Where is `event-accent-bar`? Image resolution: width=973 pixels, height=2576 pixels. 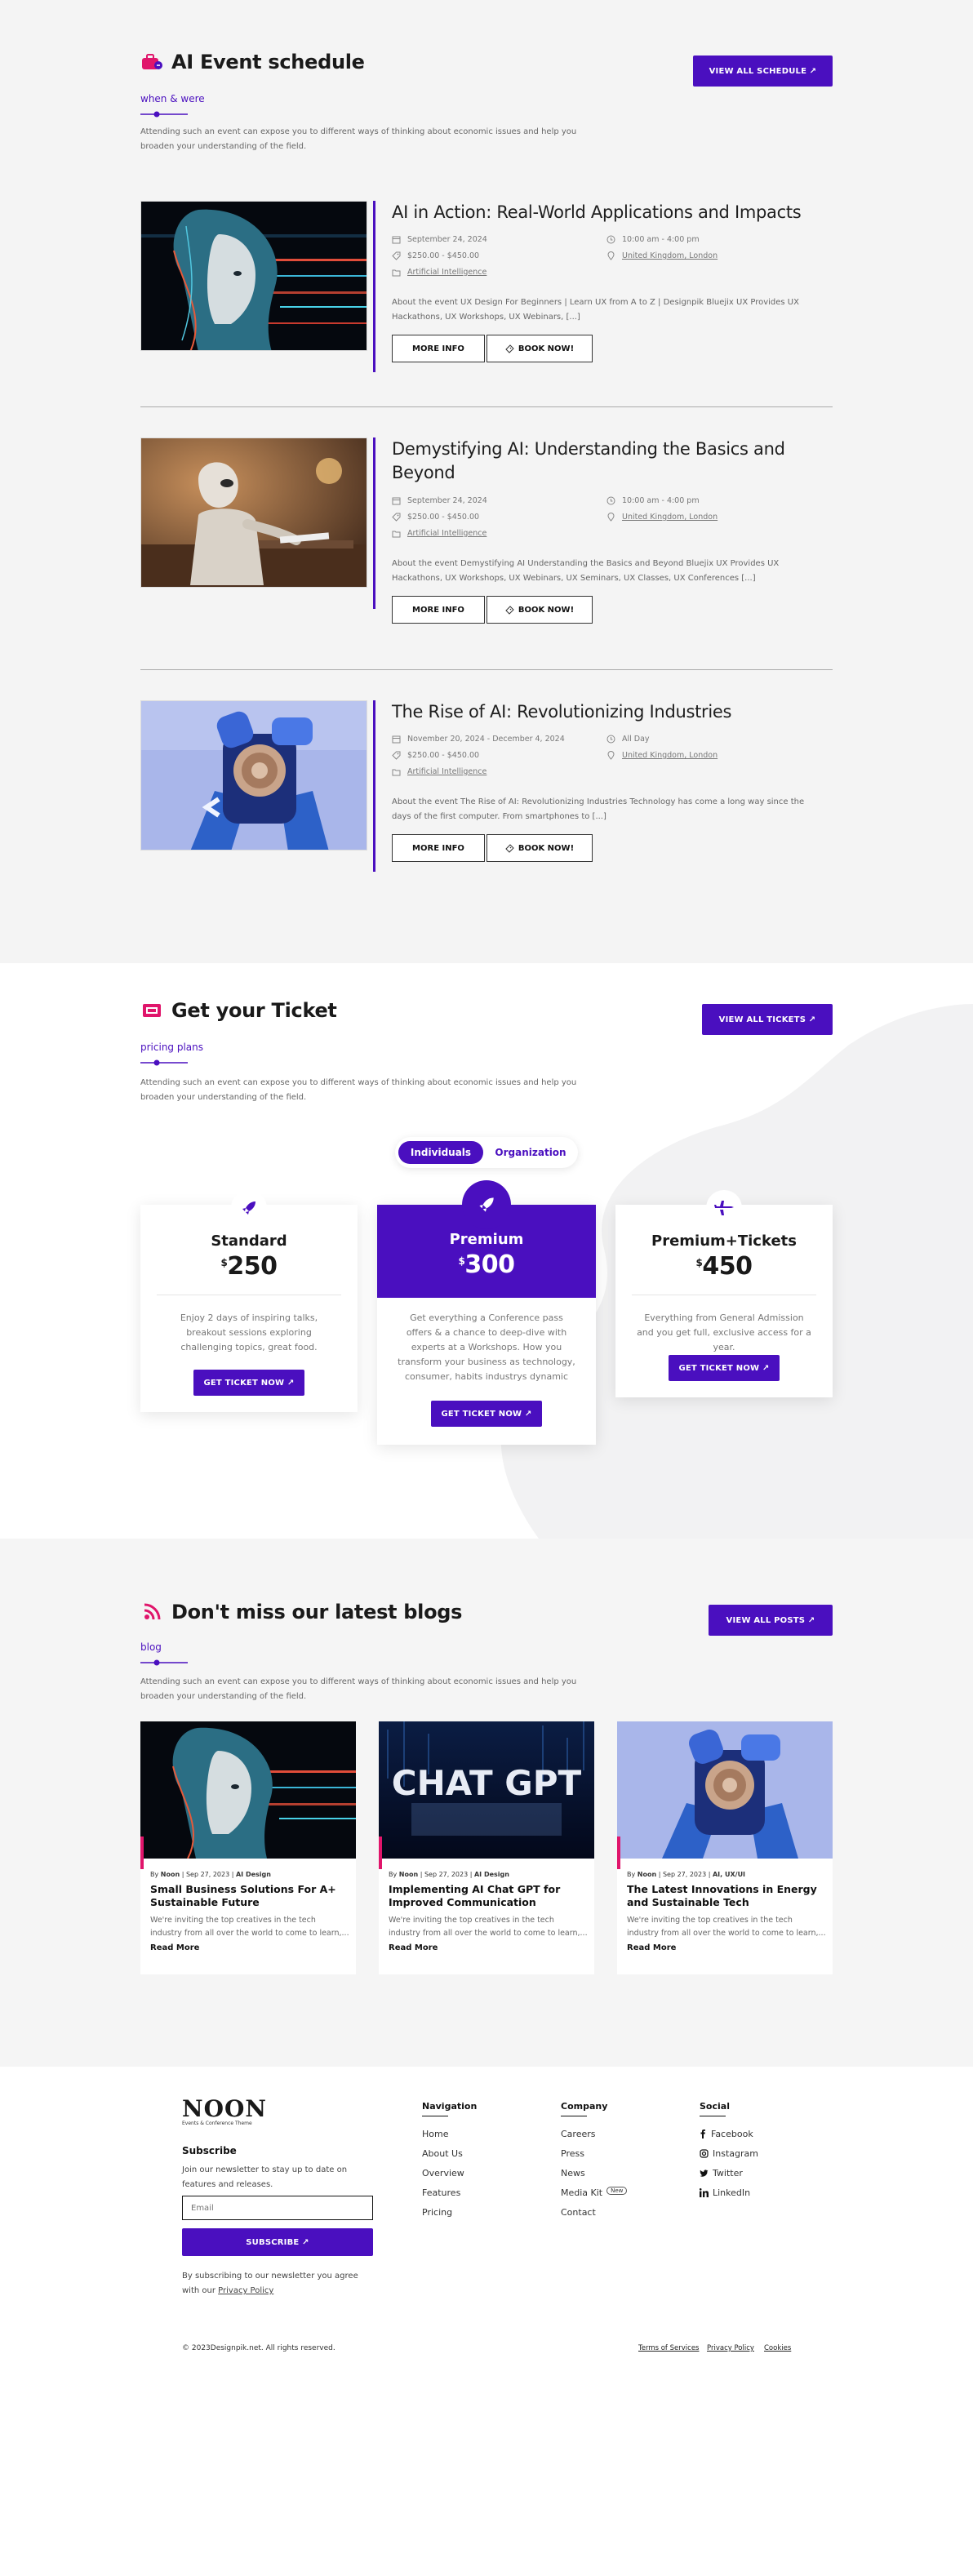 event-accent-bar is located at coordinates (374, 286).